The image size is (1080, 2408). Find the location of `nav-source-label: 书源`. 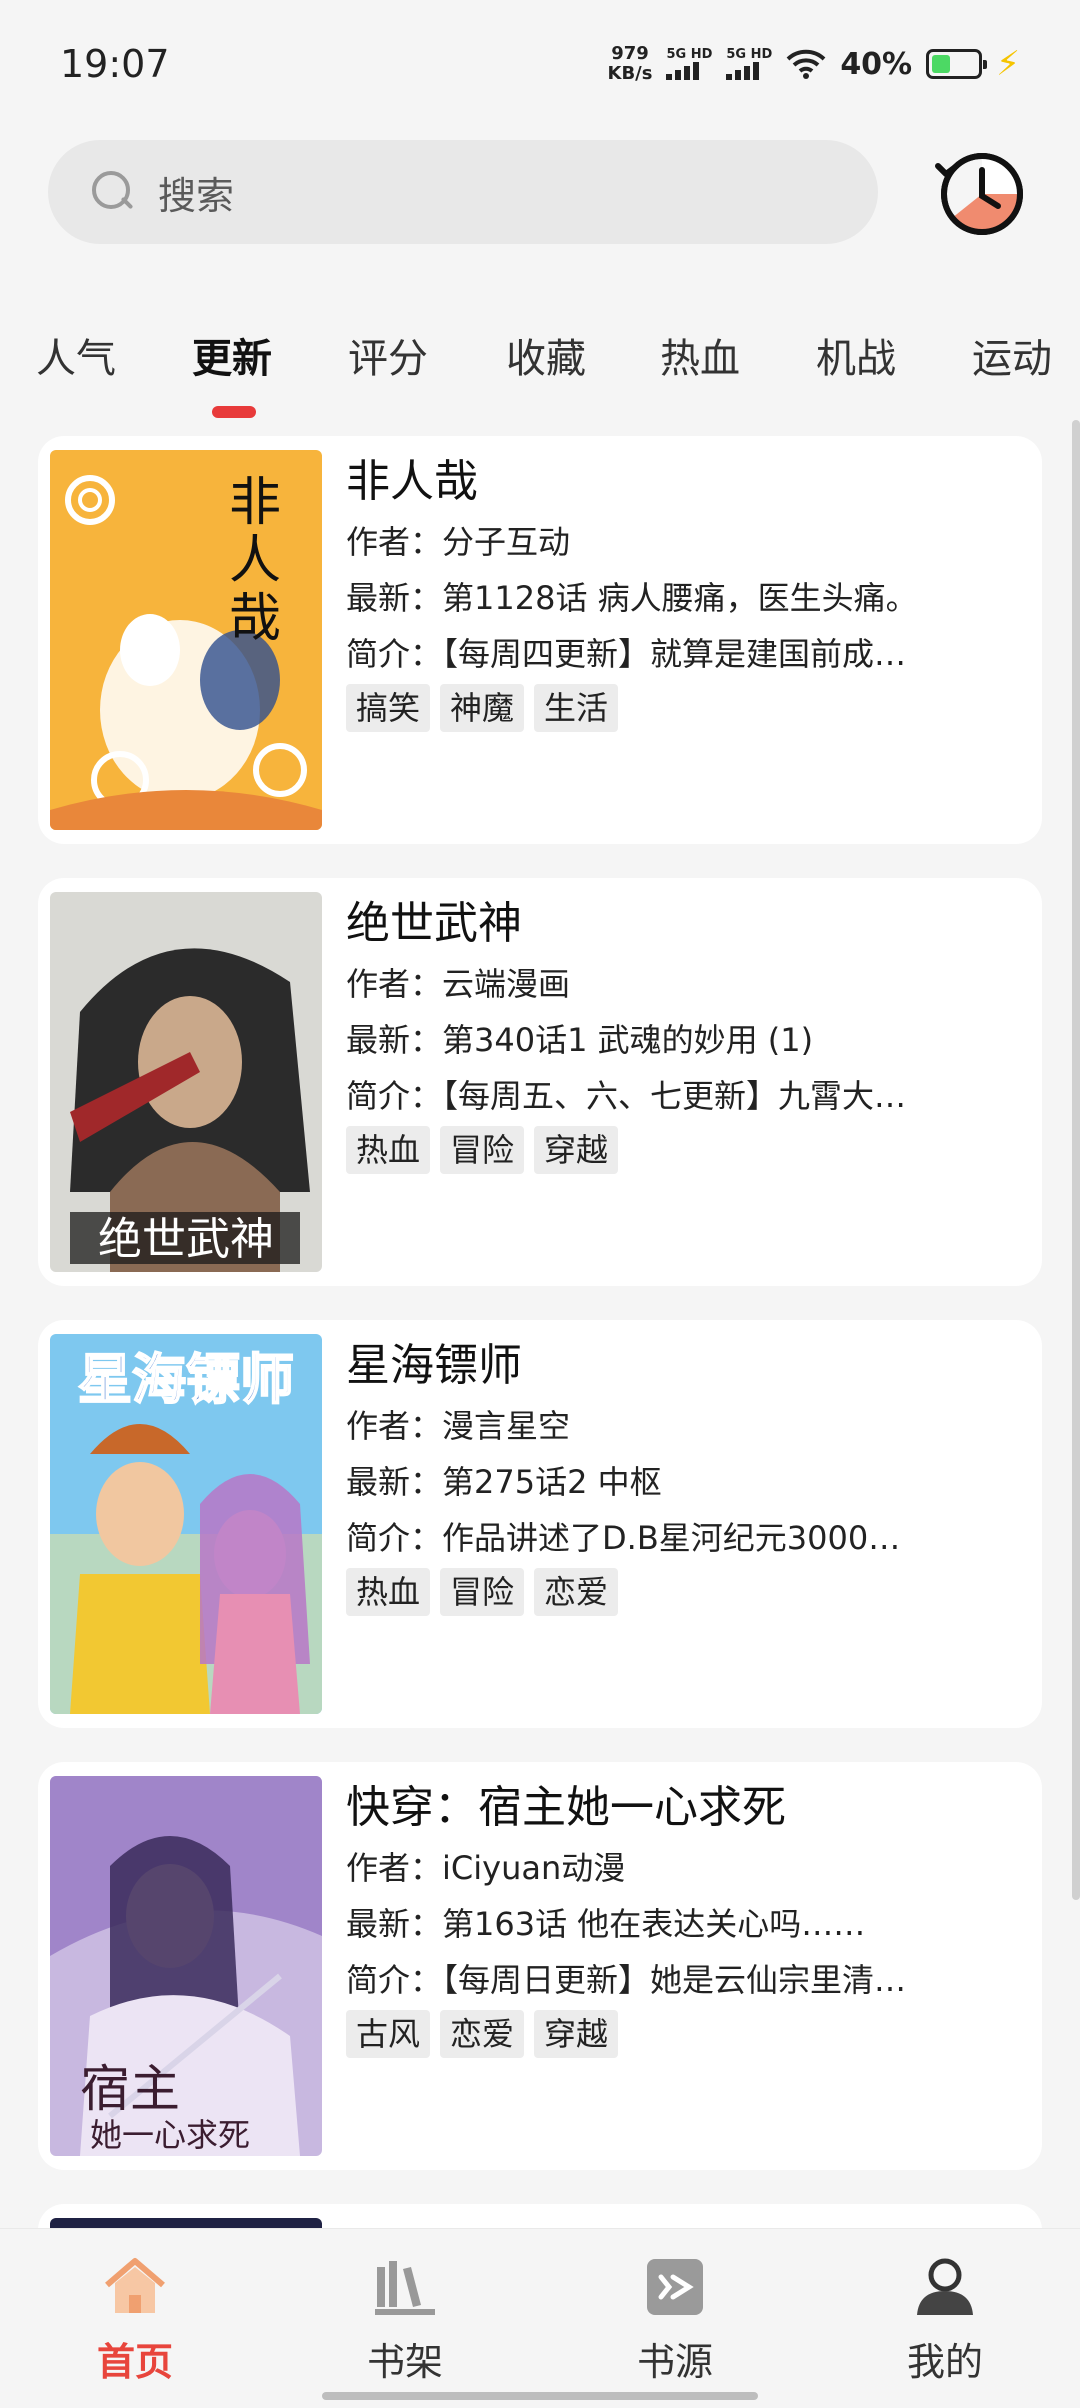

nav-source-label: 书源 is located at coordinates (674, 2362).